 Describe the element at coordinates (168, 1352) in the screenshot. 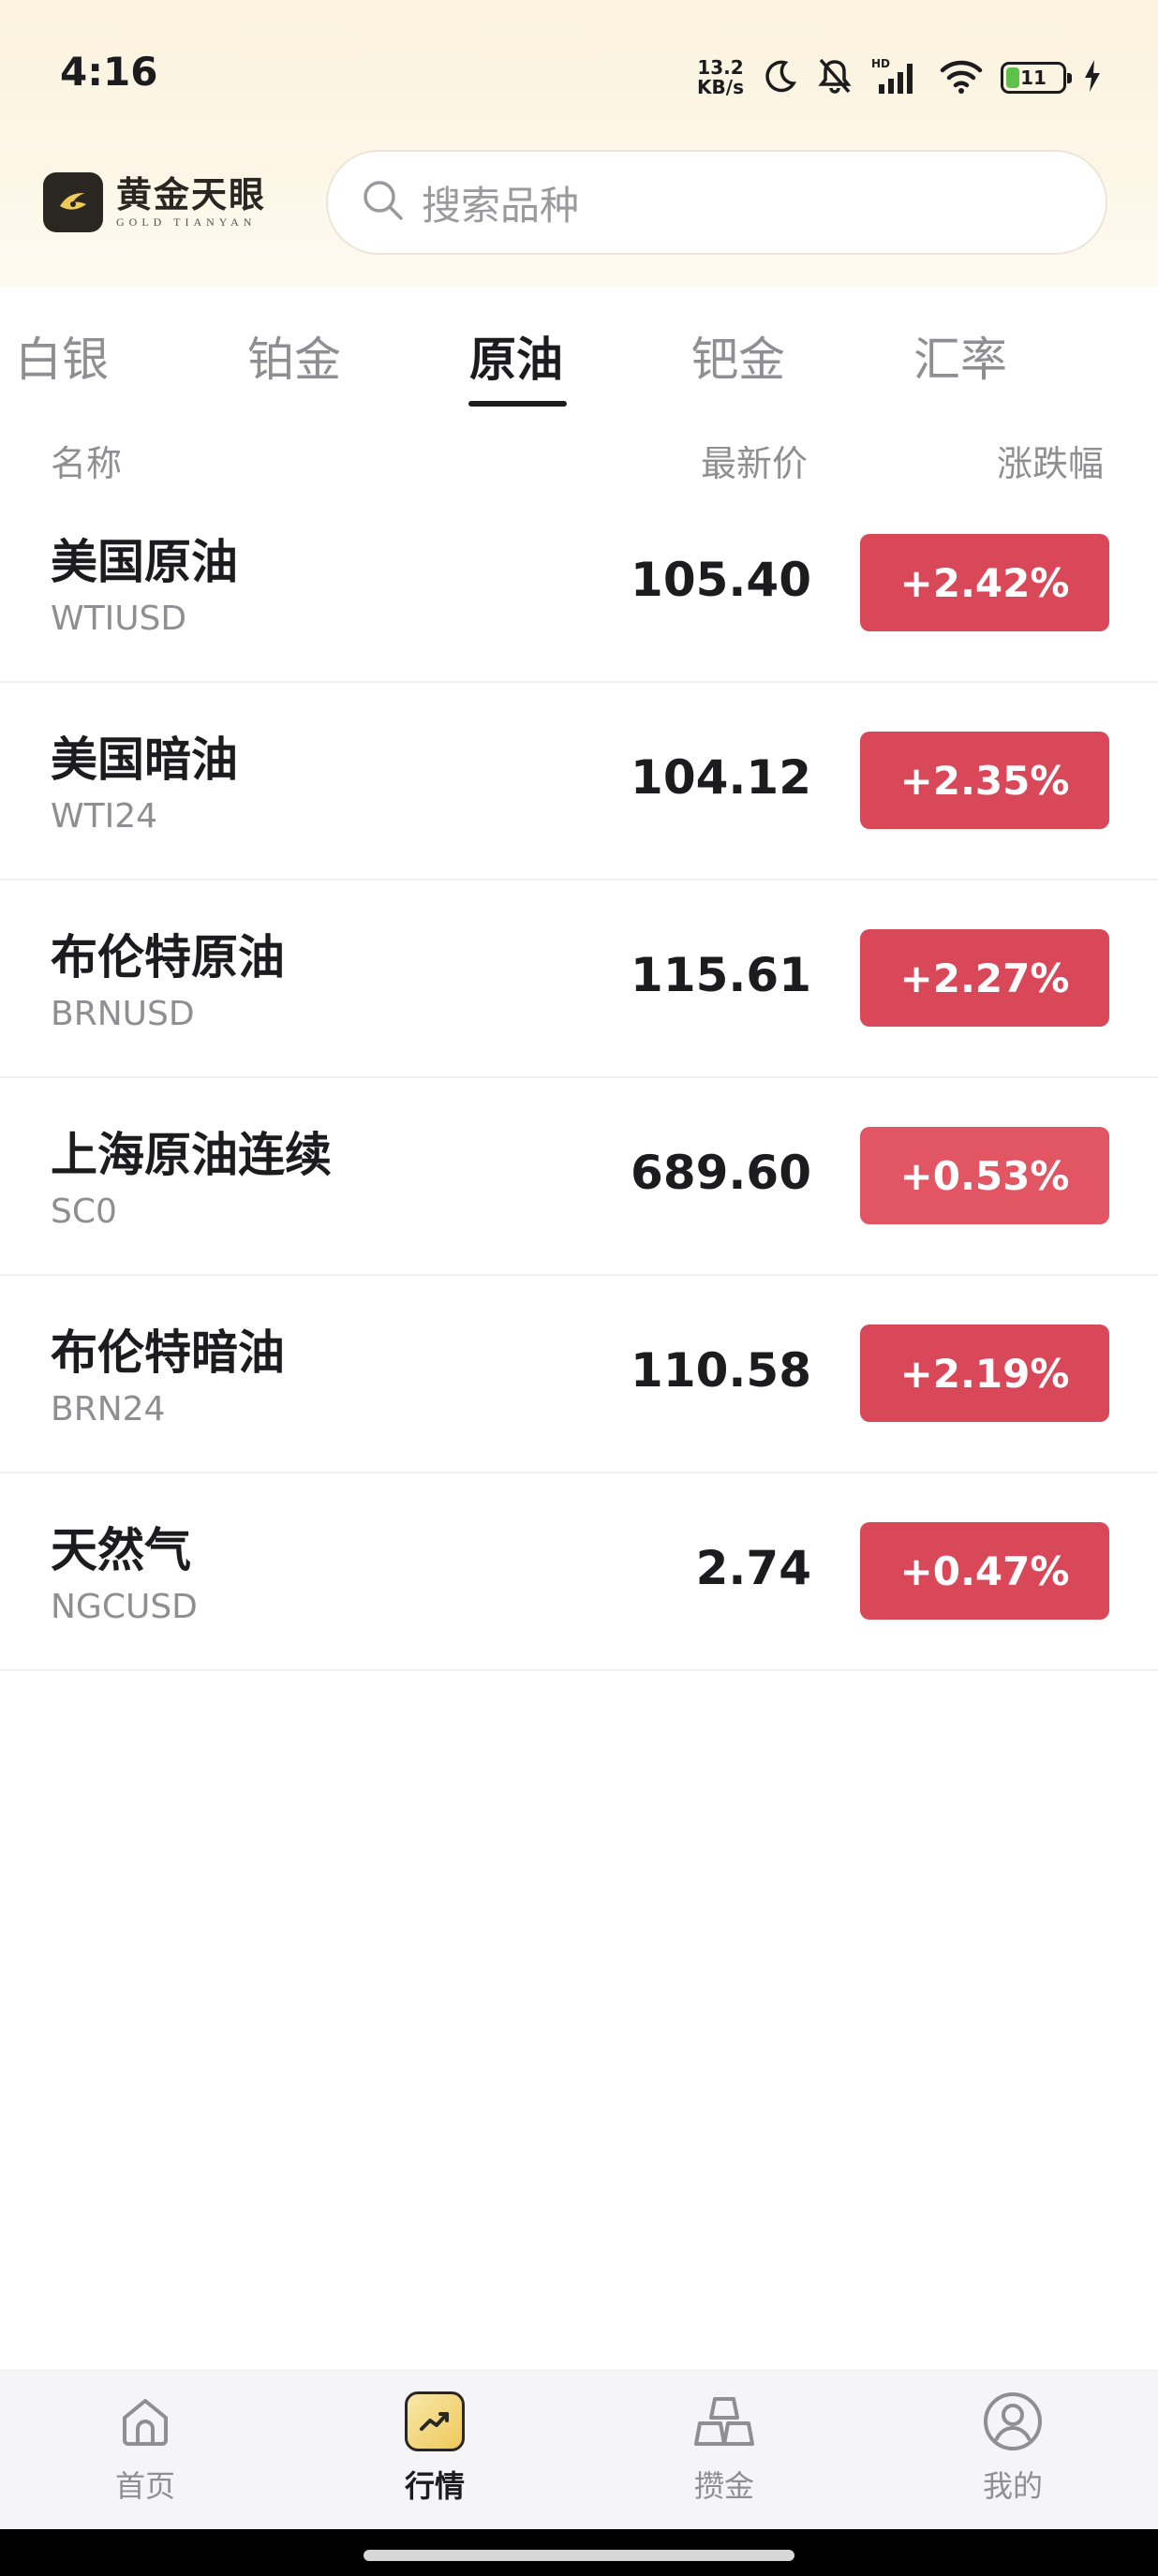

I see `quote-name: 布伦特暗油` at that location.